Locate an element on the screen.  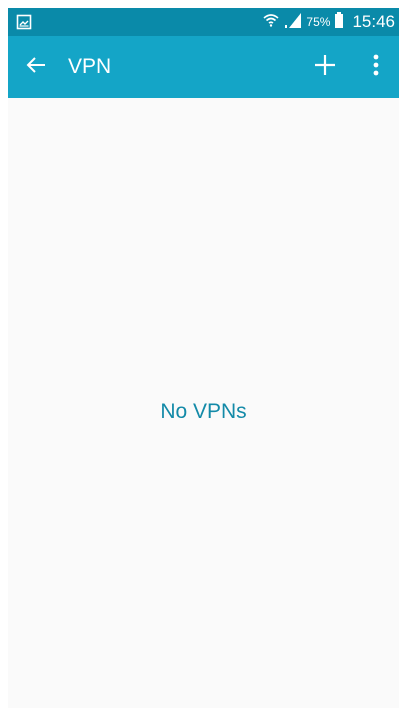
empty-state-message: No VPNs is located at coordinates (203, 411).